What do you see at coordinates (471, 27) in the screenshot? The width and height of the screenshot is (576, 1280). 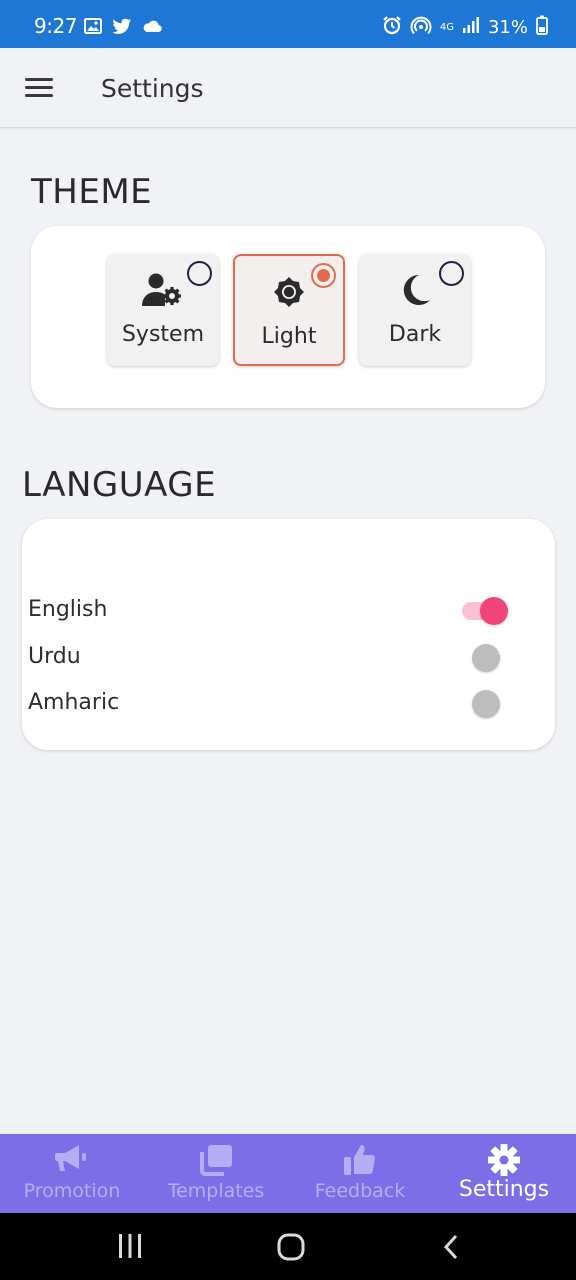 I see `signal-icon` at bounding box center [471, 27].